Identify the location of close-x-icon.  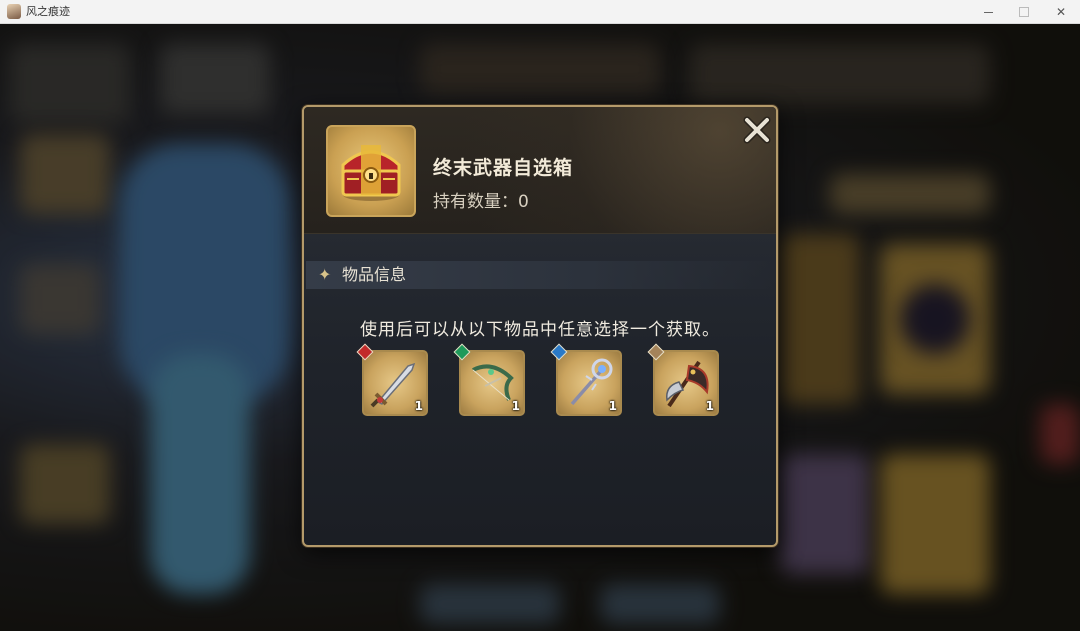
(757, 130).